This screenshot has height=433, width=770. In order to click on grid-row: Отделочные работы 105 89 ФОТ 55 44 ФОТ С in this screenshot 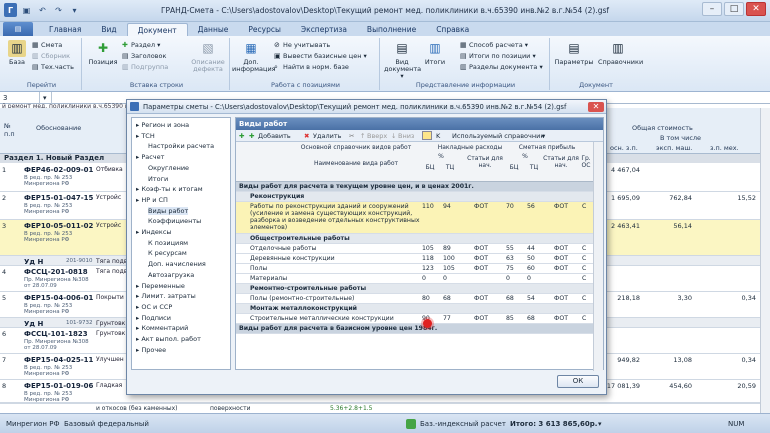, I will do `click(414, 249)`.